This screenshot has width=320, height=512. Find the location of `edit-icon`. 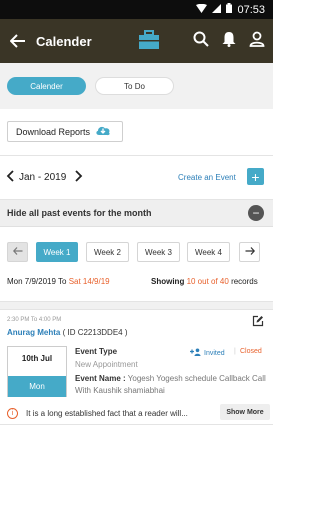

edit-icon is located at coordinates (258, 323).